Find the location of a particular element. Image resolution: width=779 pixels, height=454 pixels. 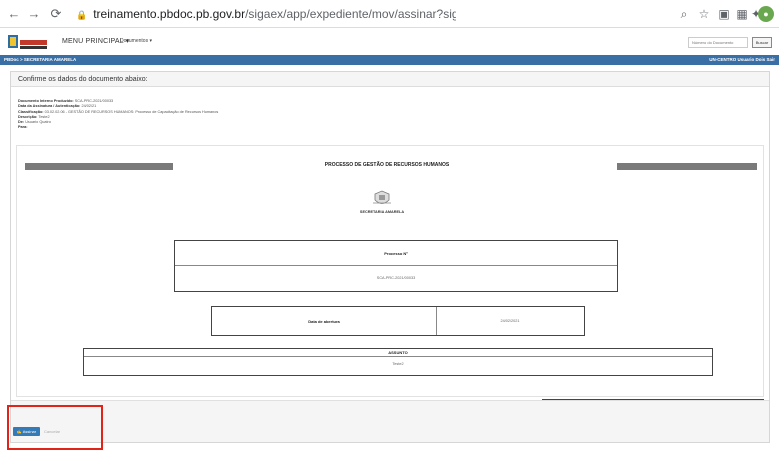

processo-divider is located at coordinates (396, 265).